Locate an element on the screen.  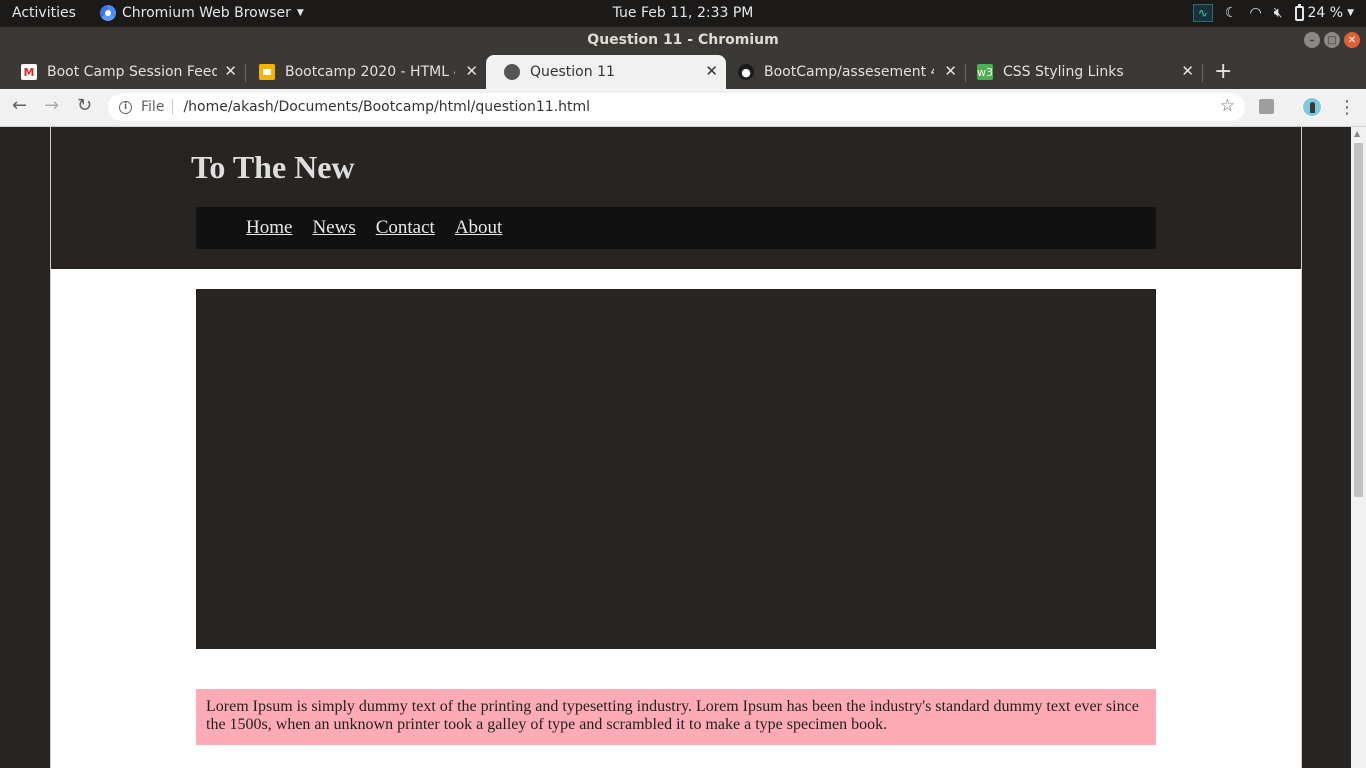
battery-percent: 24 % is located at coordinates (1325, 13).